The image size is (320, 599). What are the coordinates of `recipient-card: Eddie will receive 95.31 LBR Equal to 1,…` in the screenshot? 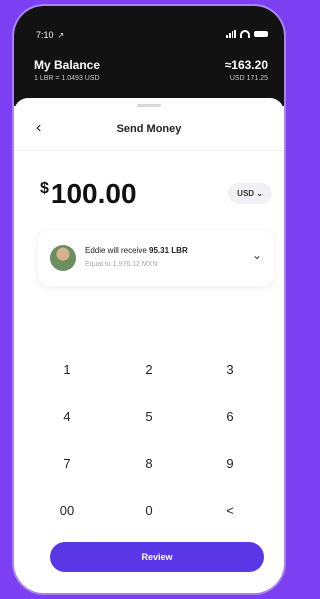 It's located at (156, 258).